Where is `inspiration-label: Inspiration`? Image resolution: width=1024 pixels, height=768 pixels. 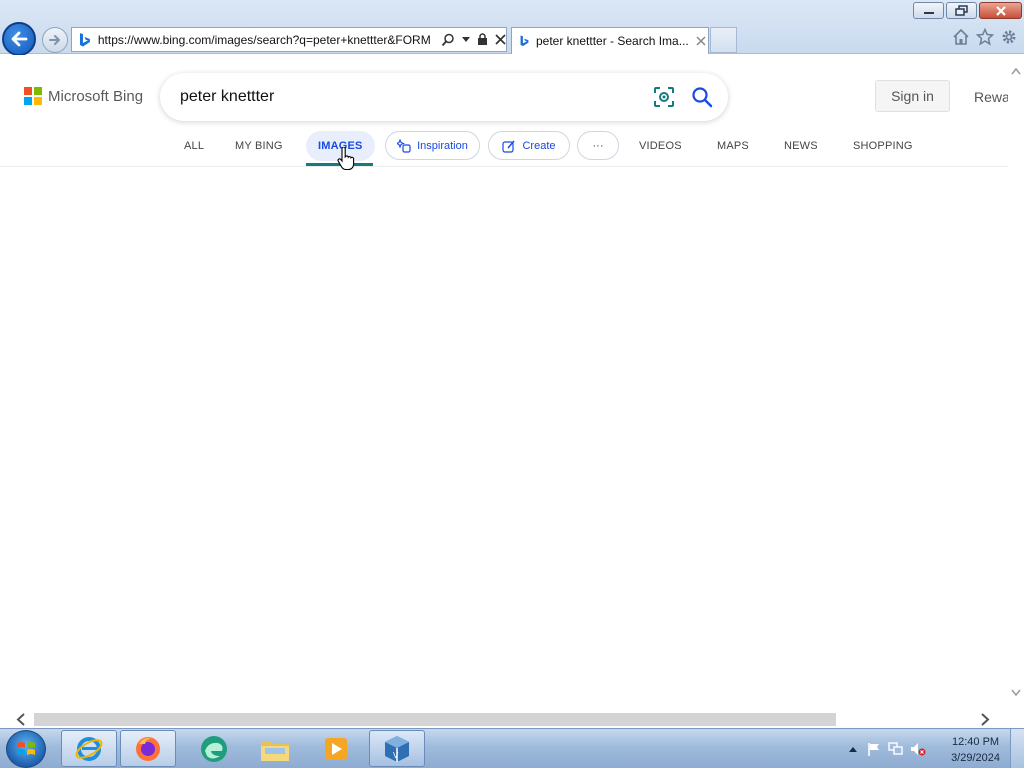
inspiration-label: Inspiration is located at coordinates (442, 145).